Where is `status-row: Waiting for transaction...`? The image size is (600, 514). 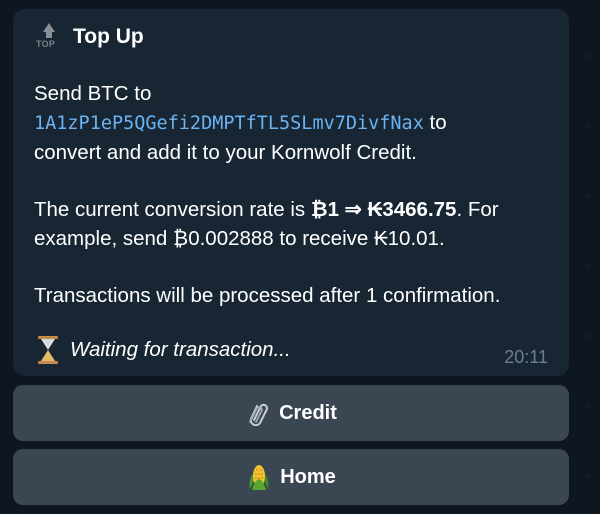
status-row: Waiting for transaction... is located at coordinates (163, 350).